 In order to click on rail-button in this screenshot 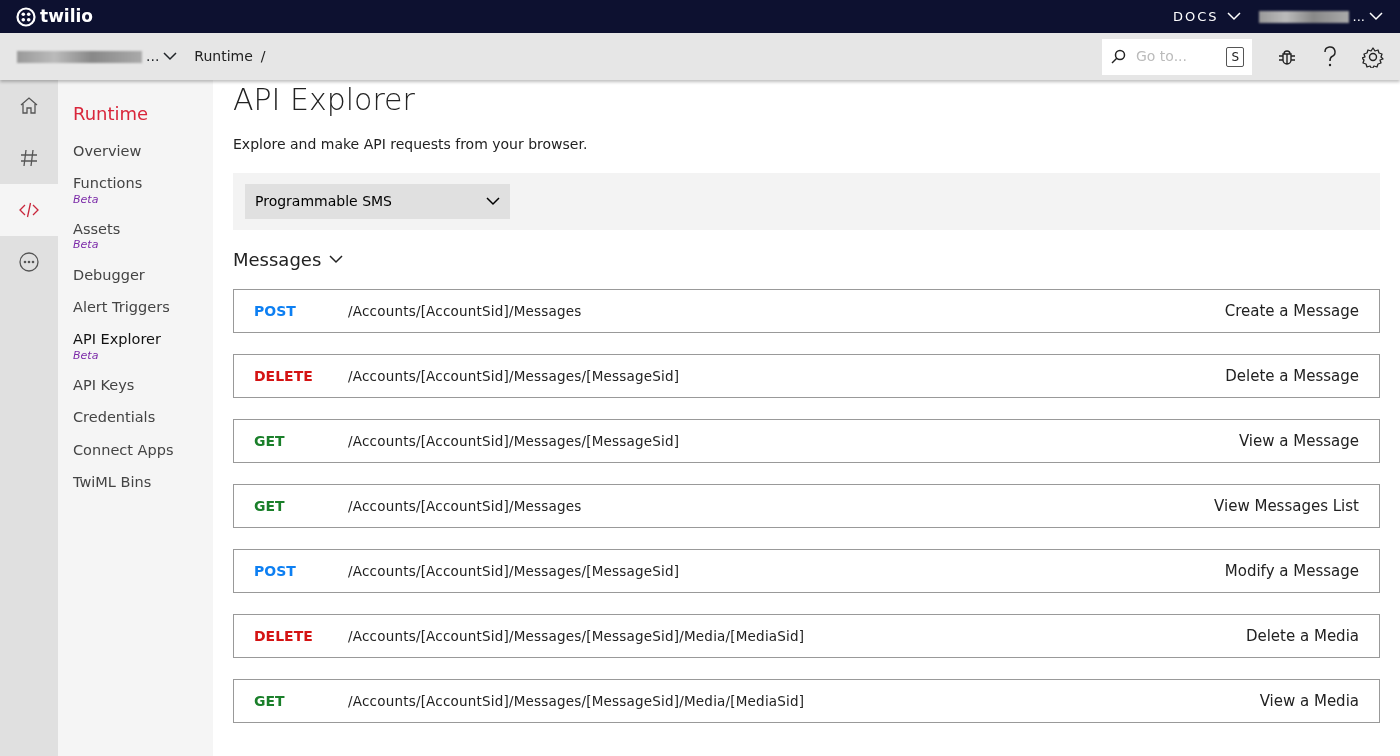, I will do `click(29, 210)`.